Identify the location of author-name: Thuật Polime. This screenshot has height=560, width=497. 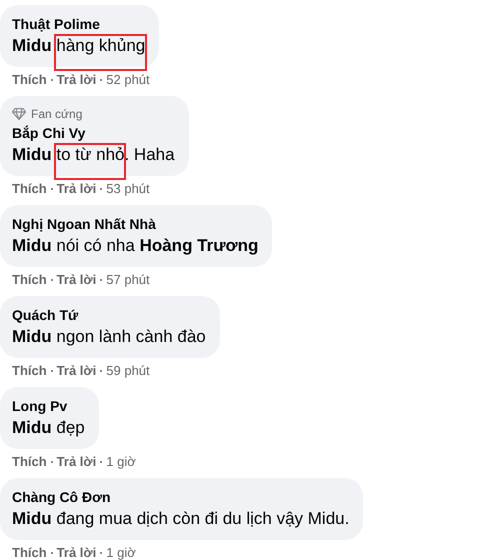
(79, 24).